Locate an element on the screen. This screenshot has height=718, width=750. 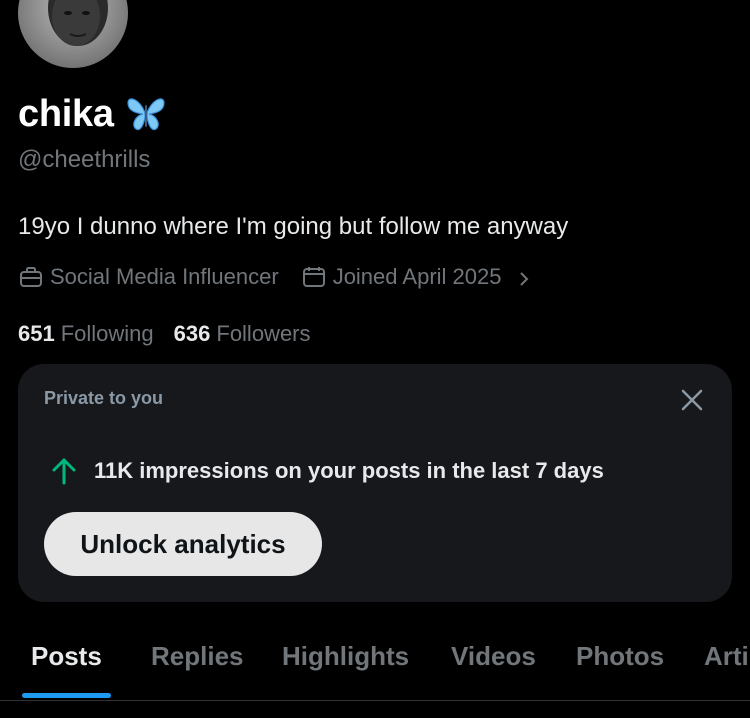
butterfly-icon is located at coordinates (146, 114).